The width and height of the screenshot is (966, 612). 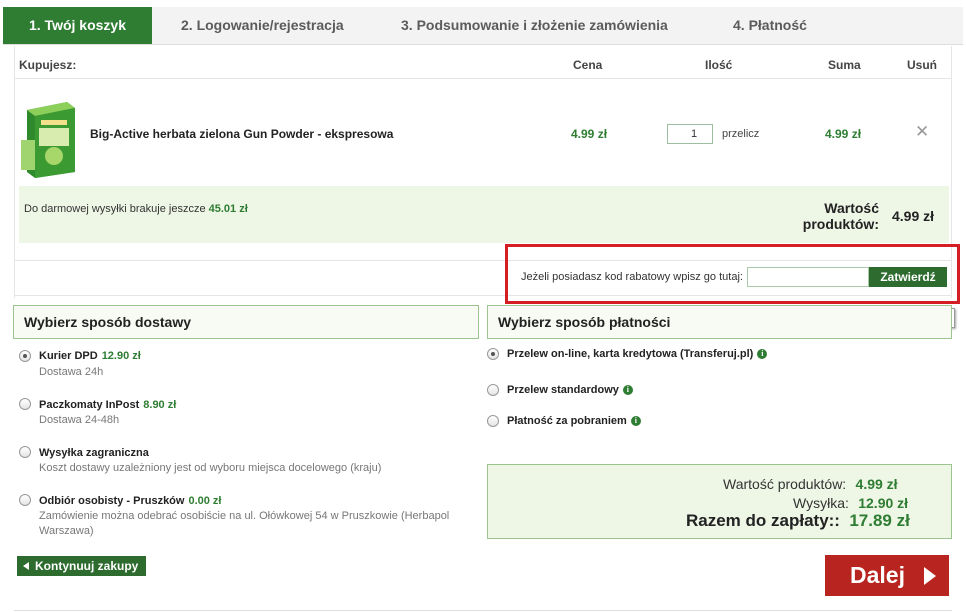 What do you see at coordinates (821, 503) in the screenshot?
I see `totals-shipping-label: Wysyłka:` at bounding box center [821, 503].